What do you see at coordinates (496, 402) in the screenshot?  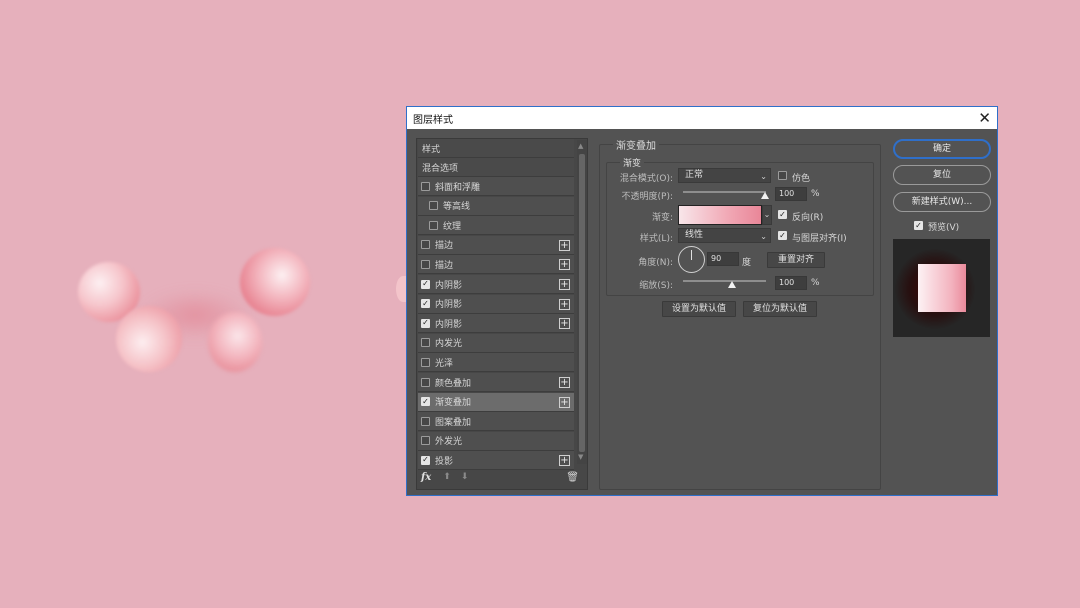 I see `style-item: ✓ 渐变叠加 +` at bounding box center [496, 402].